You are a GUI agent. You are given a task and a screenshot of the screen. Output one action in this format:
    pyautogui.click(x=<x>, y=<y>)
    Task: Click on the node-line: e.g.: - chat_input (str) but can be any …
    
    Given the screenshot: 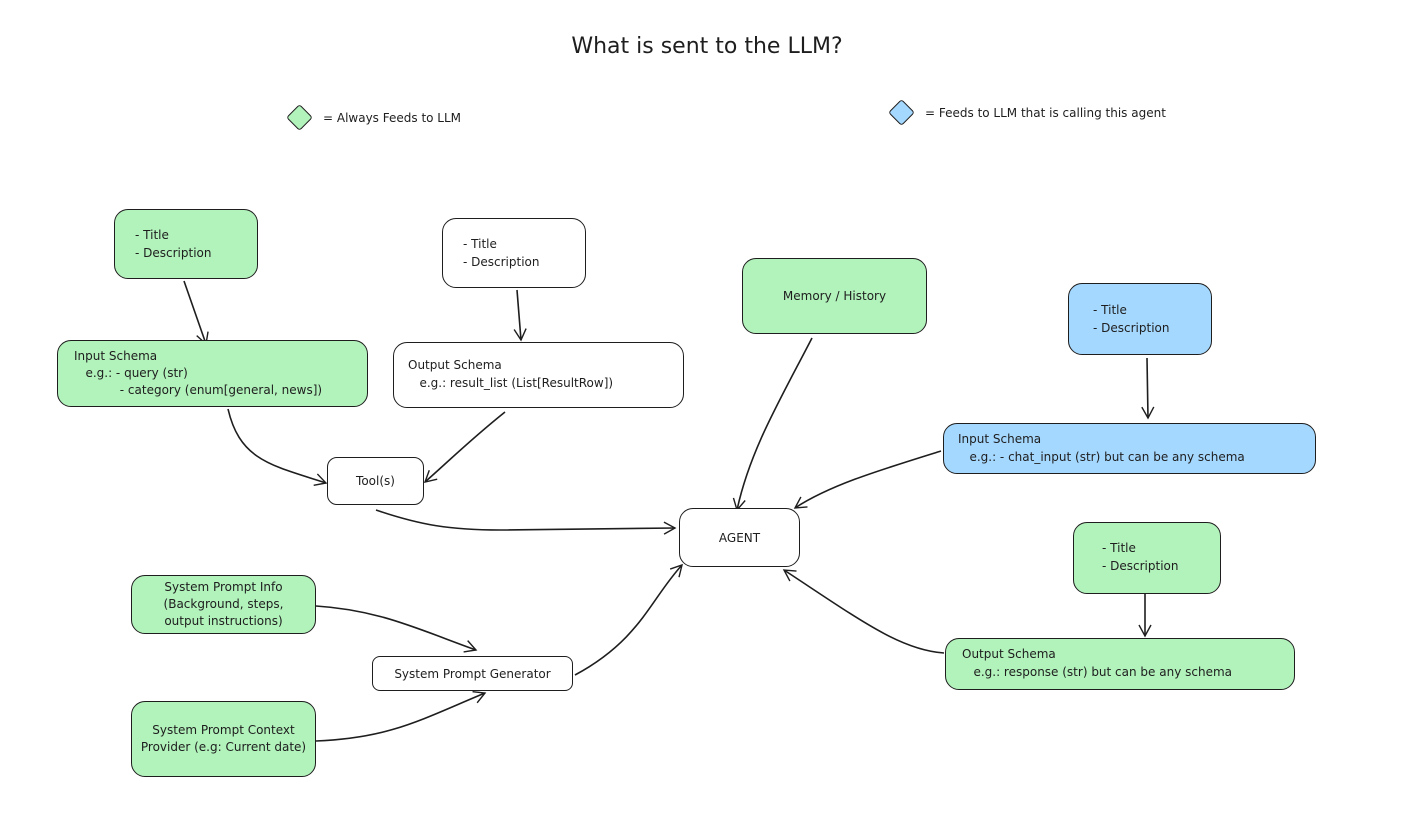 What is the action you would take?
    pyautogui.click(x=1101, y=457)
    